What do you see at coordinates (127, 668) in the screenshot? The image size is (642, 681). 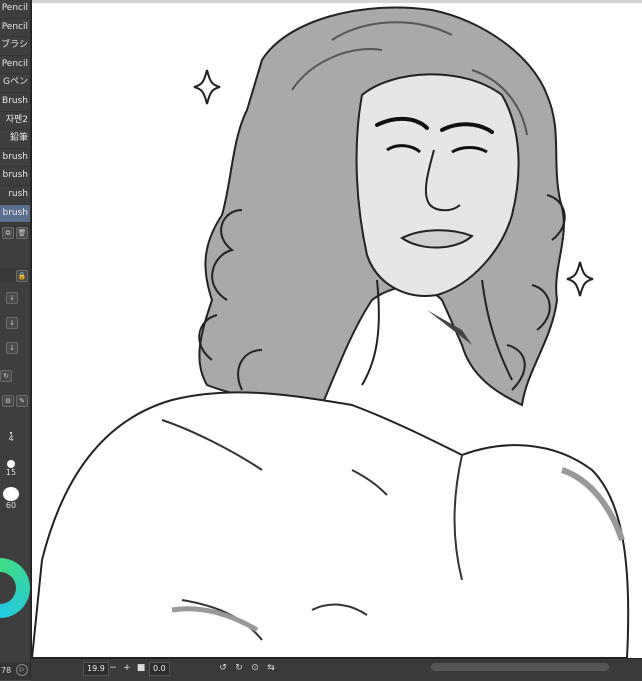 I see `zoom-in-button: +` at bounding box center [127, 668].